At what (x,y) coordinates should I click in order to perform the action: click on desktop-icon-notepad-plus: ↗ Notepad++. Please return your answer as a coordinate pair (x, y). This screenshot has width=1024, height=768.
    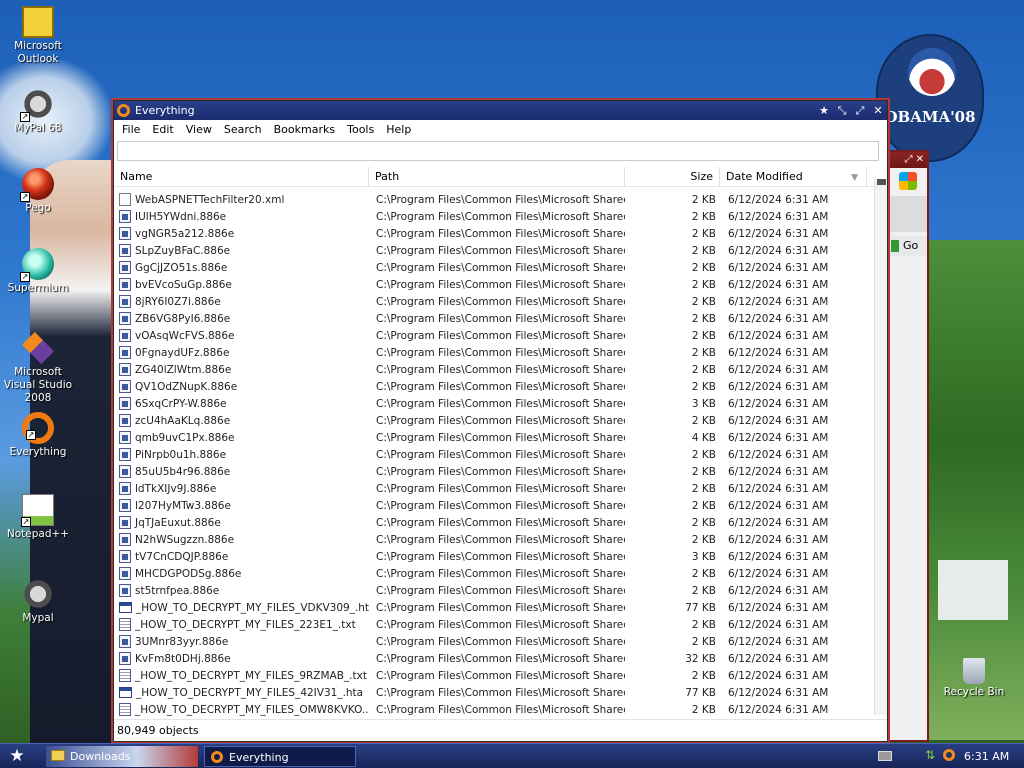
    Looking at the image, I should click on (38, 517).